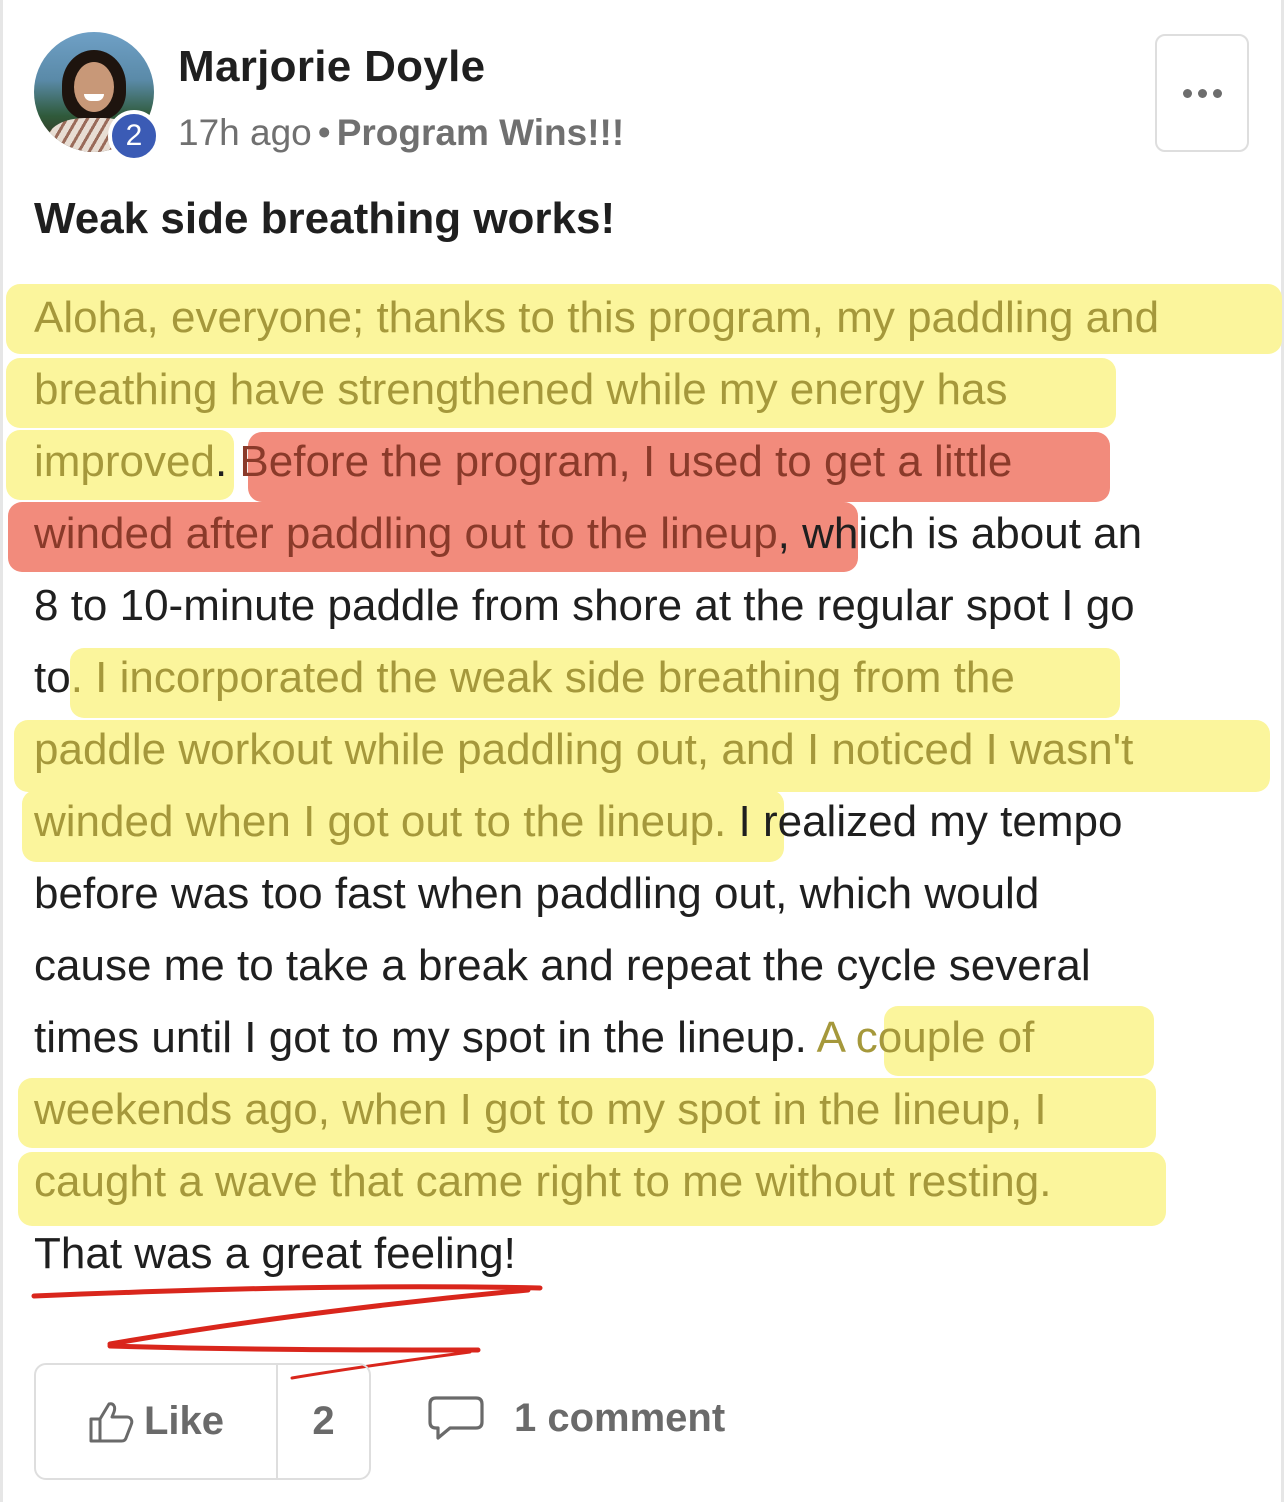 The height and width of the screenshot is (1502, 1284). What do you see at coordinates (323, 1421) in the screenshot?
I see `like-count: 2` at bounding box center [323, 1421].